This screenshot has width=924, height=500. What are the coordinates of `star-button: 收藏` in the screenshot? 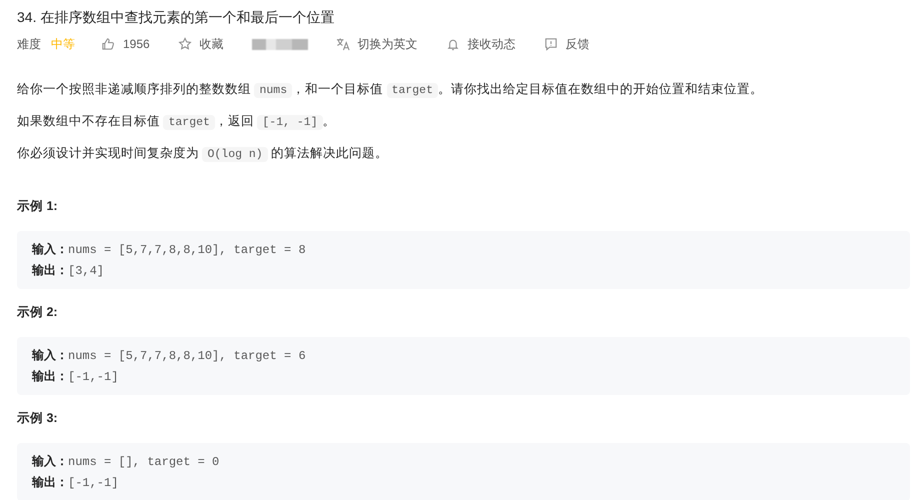 It's located at (212, 44).